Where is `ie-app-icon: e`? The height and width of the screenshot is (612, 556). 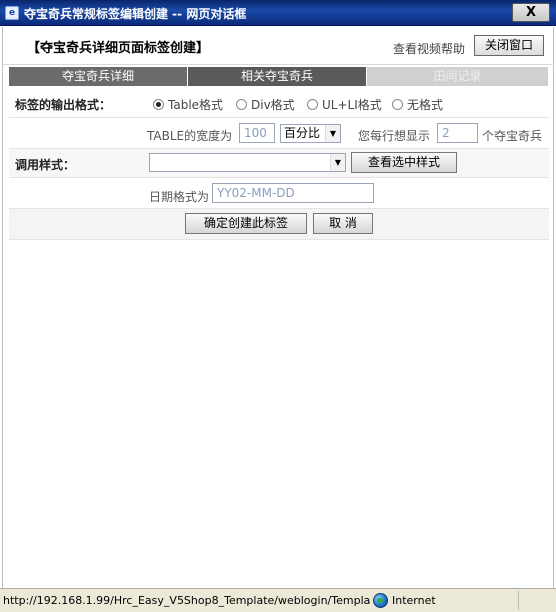
ie-app-icon: e is located at coordinates (12, 13).